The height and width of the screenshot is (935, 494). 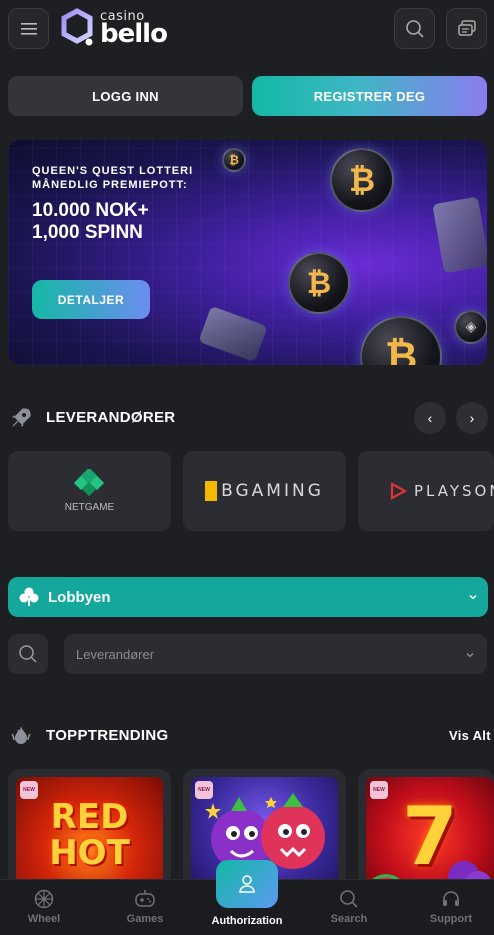 What do you see at coordinates (107, 735) in the screenshot?
I see `trending-title: TOPPTRENDING` at bounding box center [107, 735].